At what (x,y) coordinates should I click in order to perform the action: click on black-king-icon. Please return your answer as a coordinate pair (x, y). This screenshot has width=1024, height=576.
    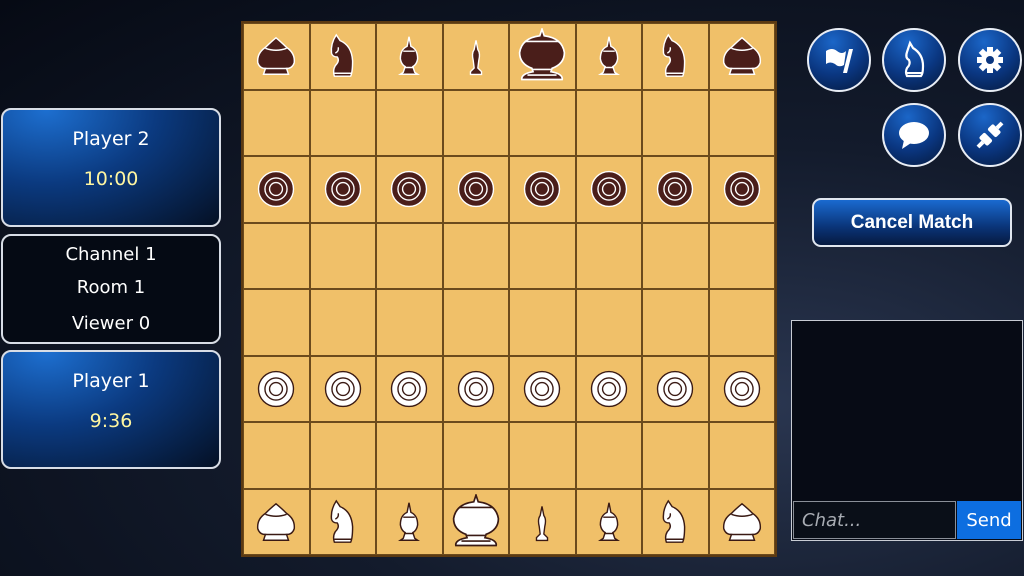
    Looking at the image, I should click on (542, 56).